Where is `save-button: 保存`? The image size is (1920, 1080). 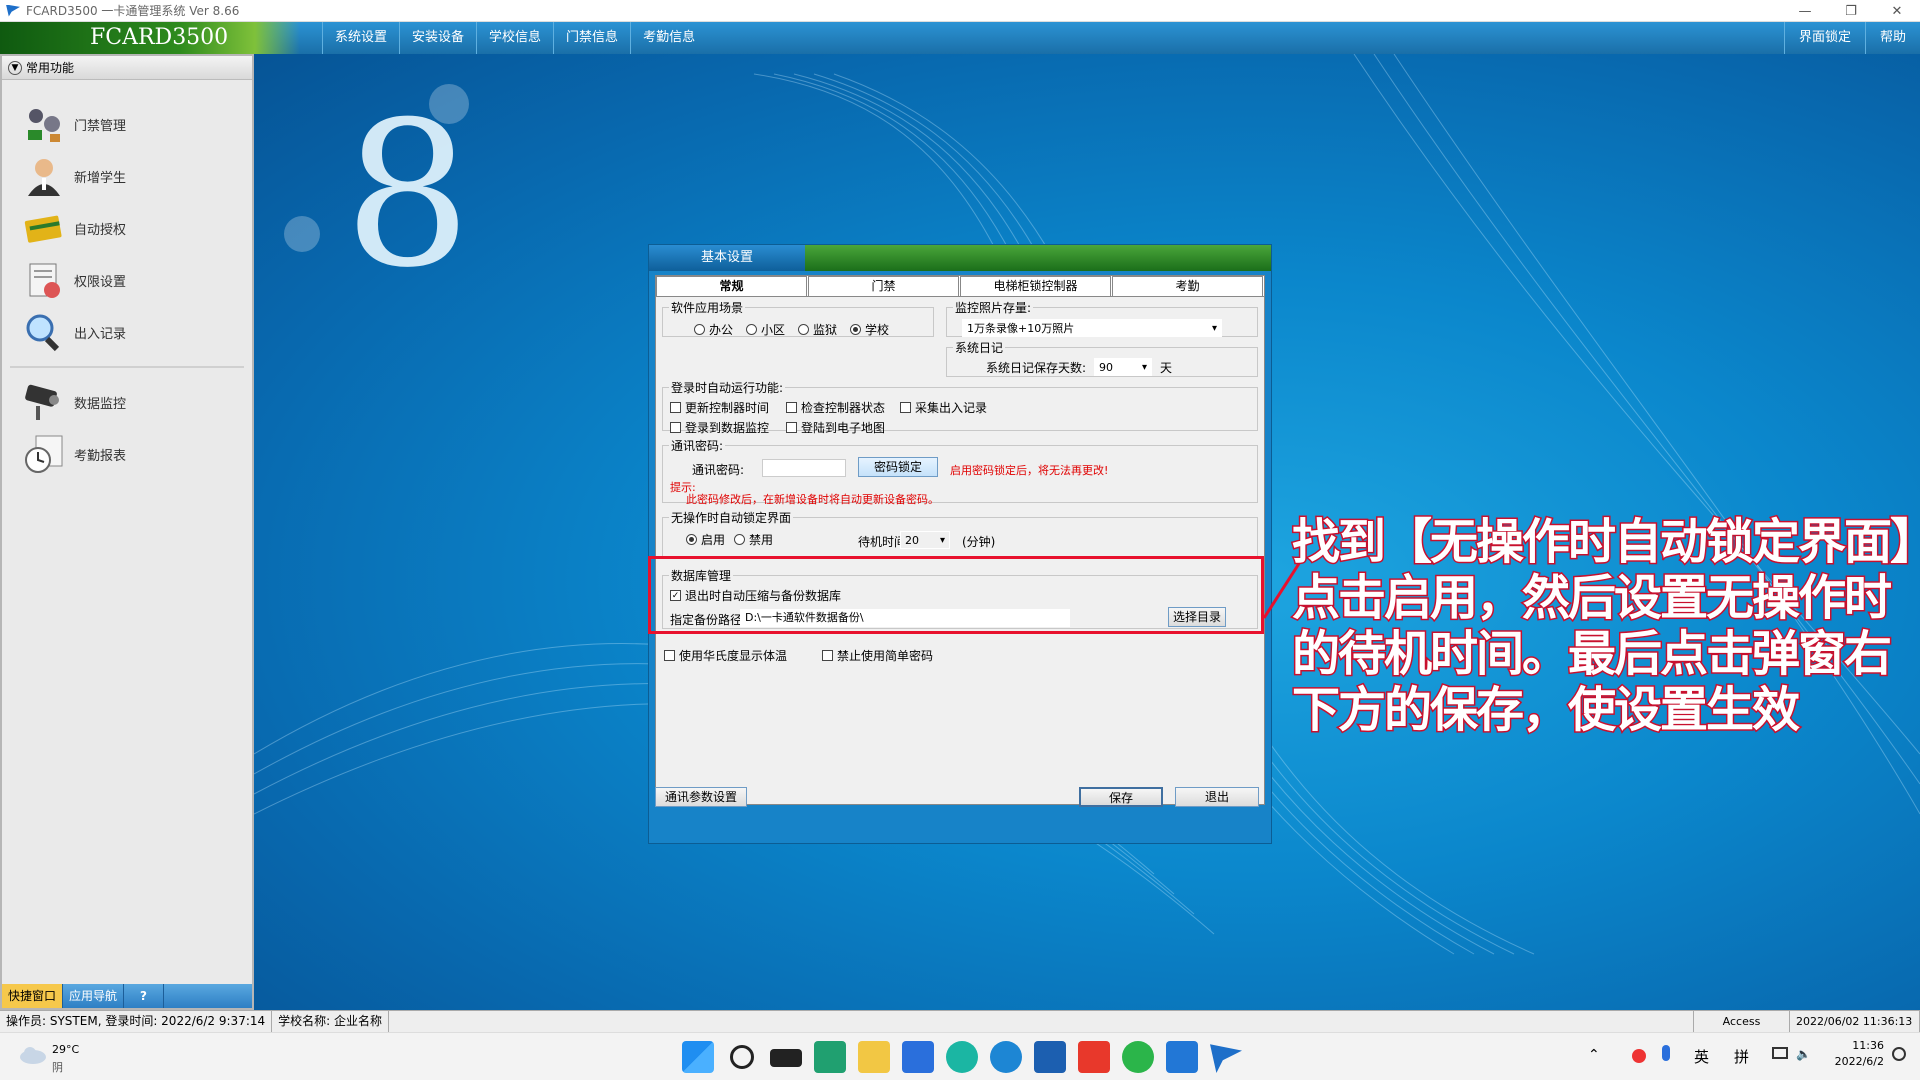 save-button: 保存 is located at coordinates (1121, 797).